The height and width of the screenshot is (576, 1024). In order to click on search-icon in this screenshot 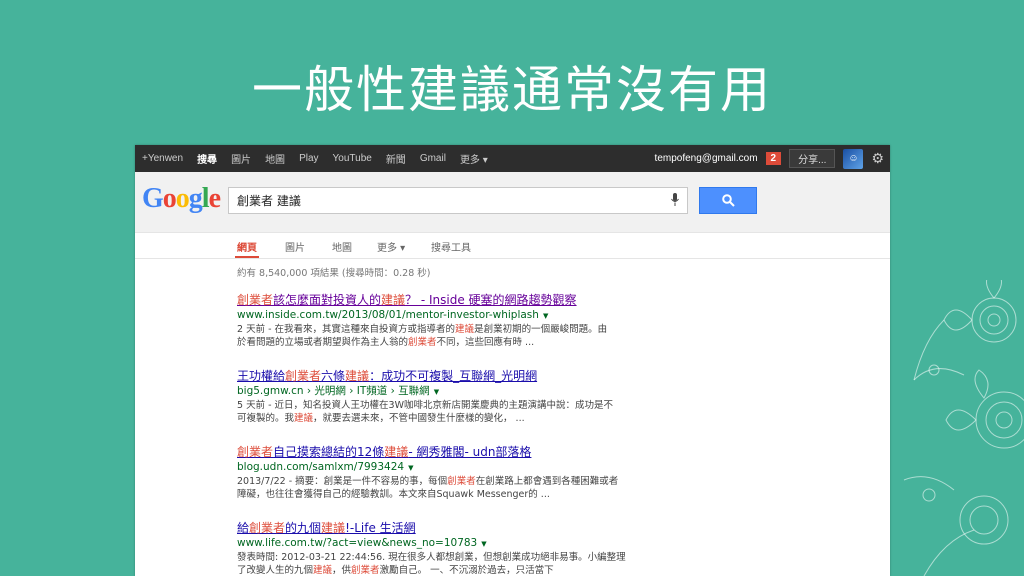, I will do `click(728, 200)`.